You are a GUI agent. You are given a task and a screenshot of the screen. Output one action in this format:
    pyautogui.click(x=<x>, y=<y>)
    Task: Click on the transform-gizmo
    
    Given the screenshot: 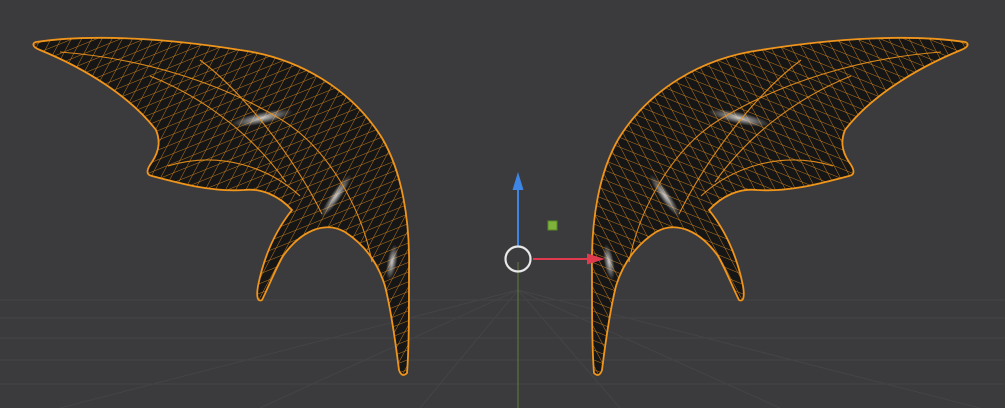 What is the action you would take?
    pyautogui.click(x=555, y=222)
    